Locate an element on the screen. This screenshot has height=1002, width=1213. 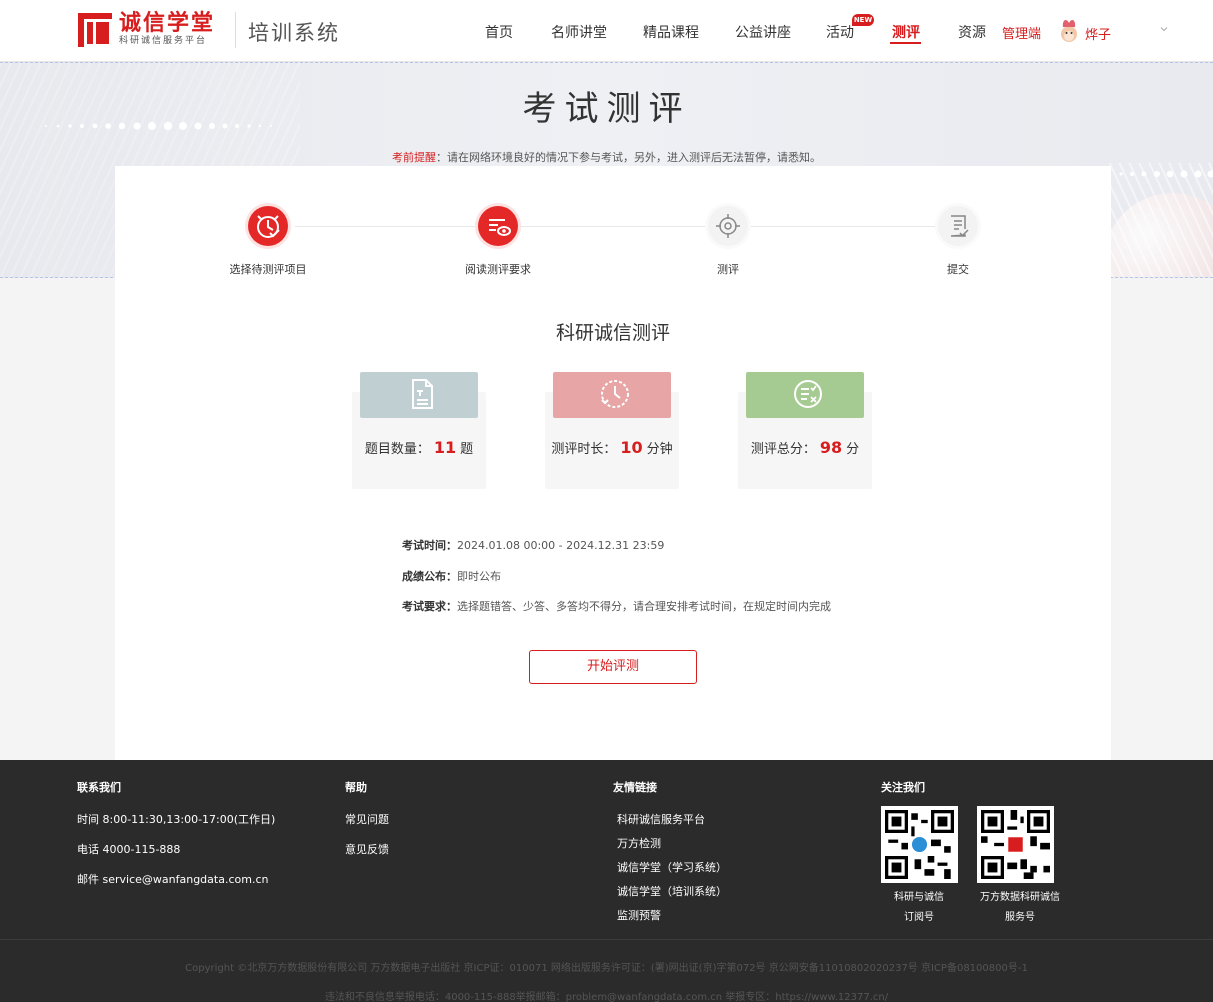
friend-link: 诚信学堂（培训系统） is located at coordinates (670, 891).